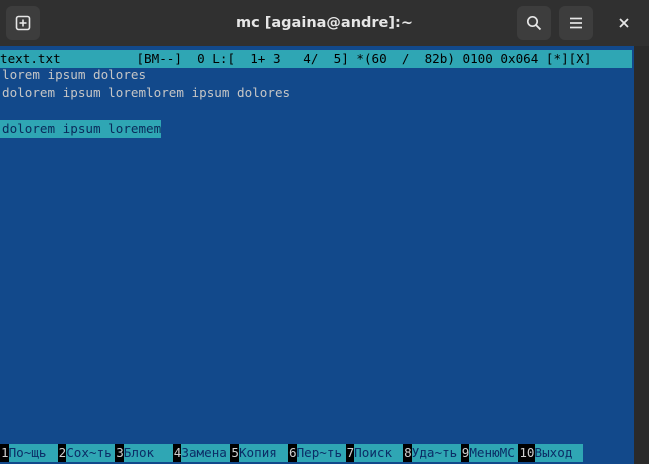 The width and height of the screenshot is (649, 464). I want to click on fkey-number: 6, so click(292, 453).